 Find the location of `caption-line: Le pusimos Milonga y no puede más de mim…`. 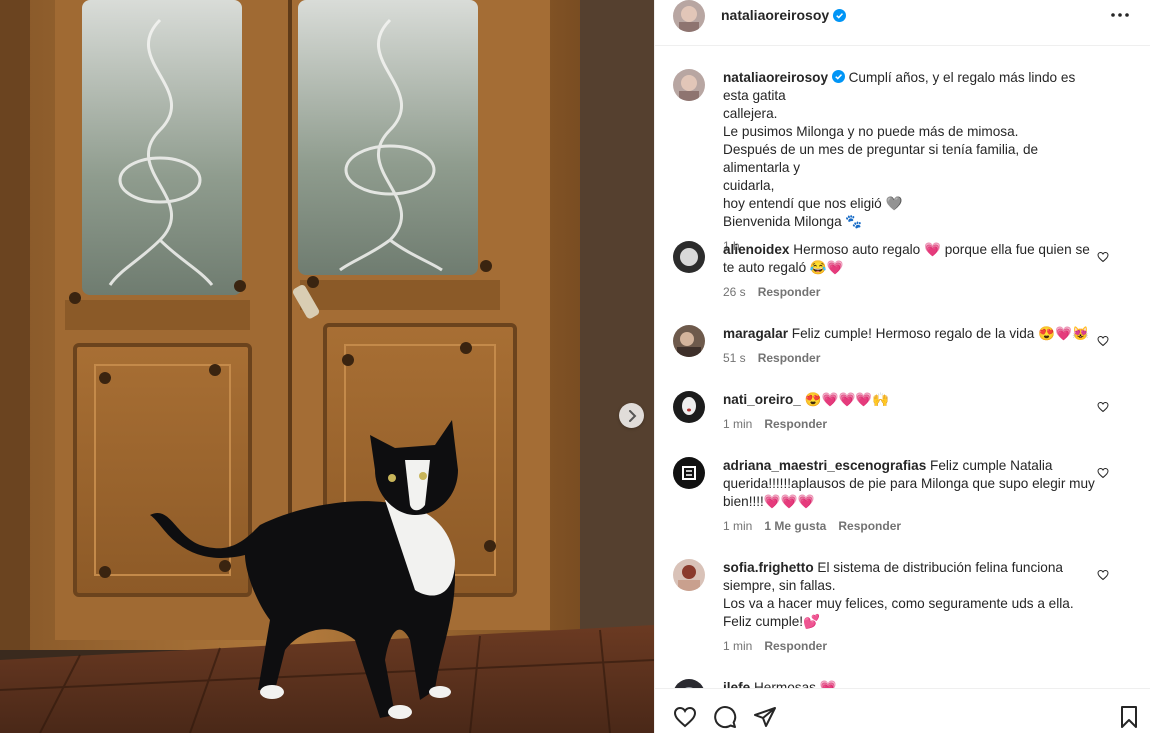

caption-line: Le pusimos Milonga y no puede más de mim… is located at coordinates (871, 131).